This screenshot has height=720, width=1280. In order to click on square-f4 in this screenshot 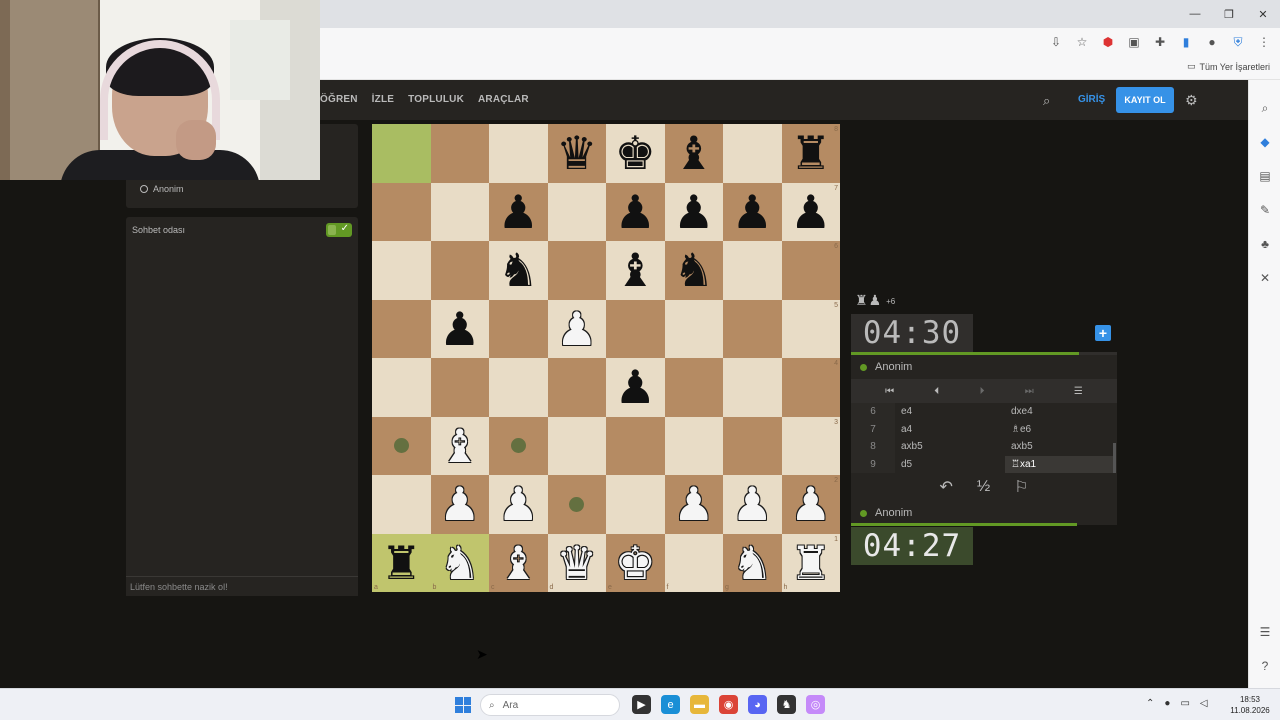, I will do `click(693, 387)`.